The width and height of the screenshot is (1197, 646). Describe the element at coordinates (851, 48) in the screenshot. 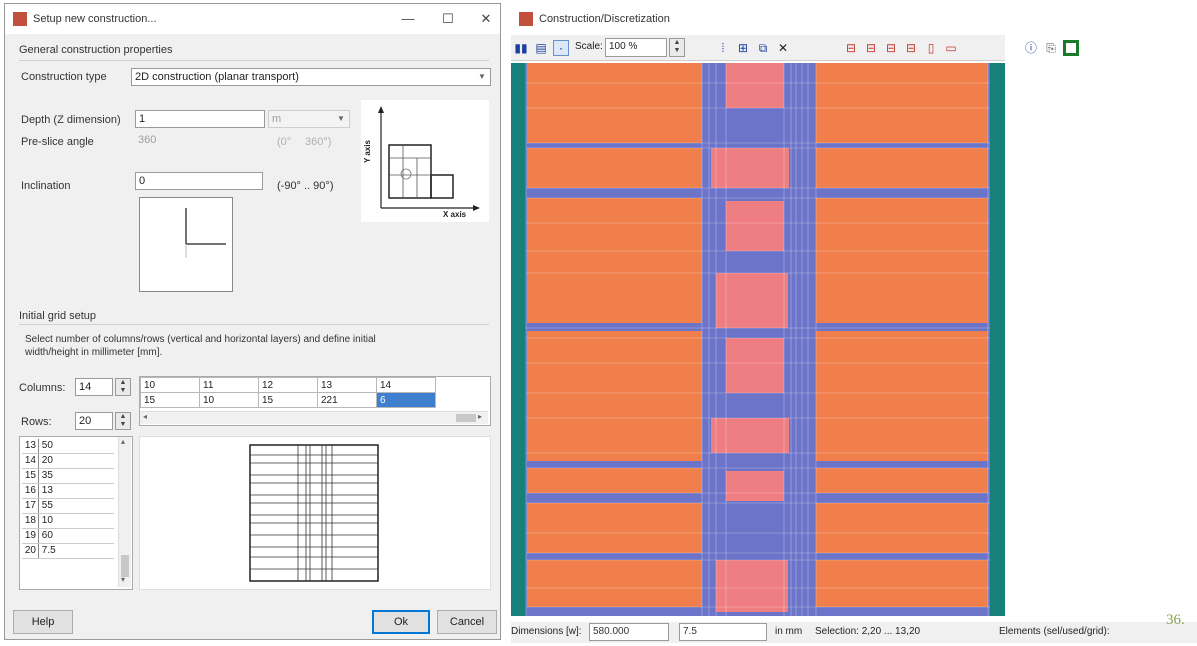

I see `insert-column-left-icon: ⊟` at that location.